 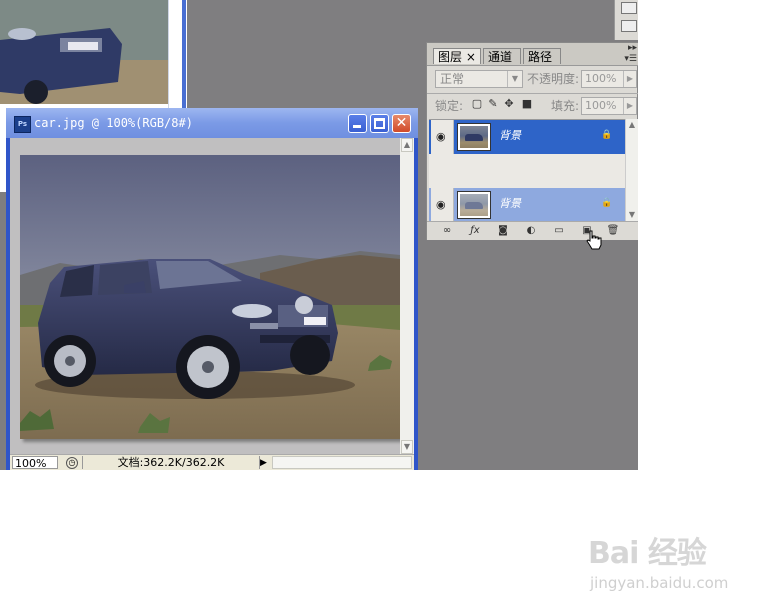 I want to click on tab-paths: 路径, so click(x=542, y=56).